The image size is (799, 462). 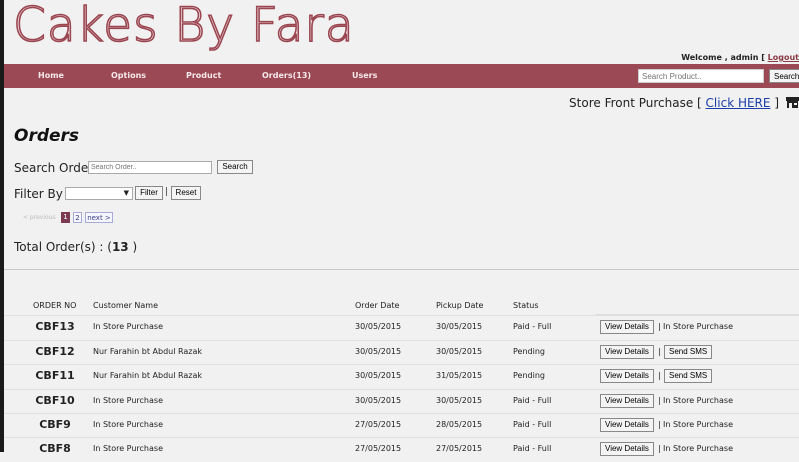 What do you see at coordinates (235, 167) in the screenshot?
I see `search-order-button: Search` at bounding box center [235, 167].